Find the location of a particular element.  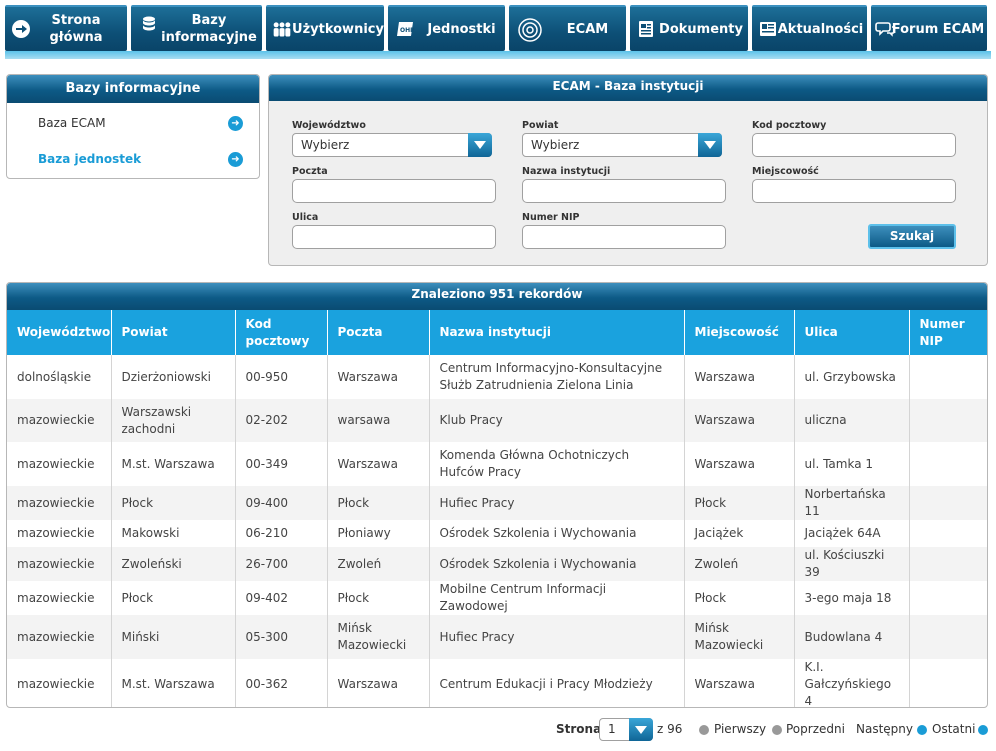

last-page-icon is located at coordinates (983, 730).